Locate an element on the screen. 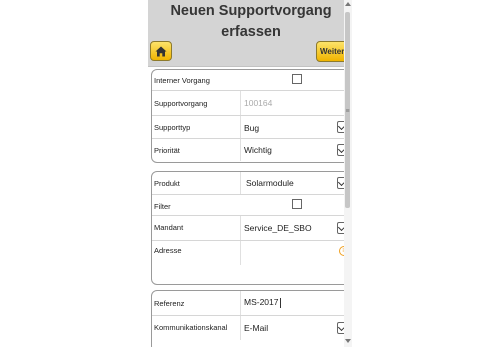 The image size is (502, 347). product-dropdown-arrow-icon is located at coordinates (340, 183).